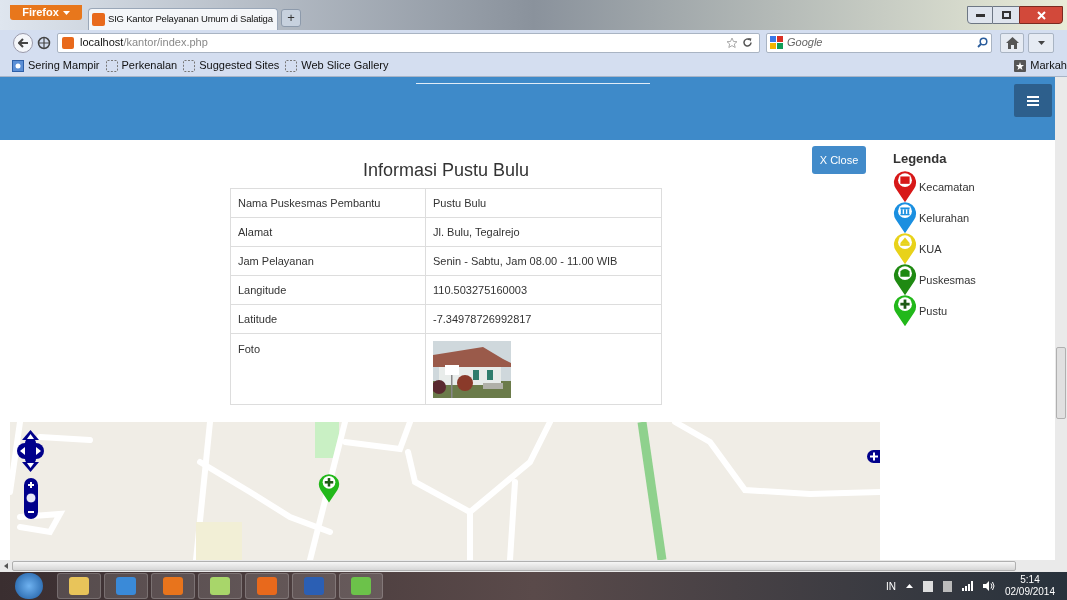 This screenshot has height=600, width=1067. What do you see at coordinates (1040, 65) in the screenshot?
I see `bookmarks-menu-link: Markah` at bounding box center [1040, 65].